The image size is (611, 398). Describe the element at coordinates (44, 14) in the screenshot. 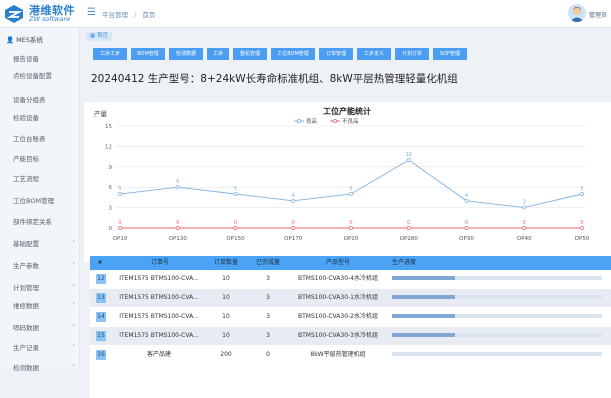

I see `logo: 港维软件 ZW software` at that location.